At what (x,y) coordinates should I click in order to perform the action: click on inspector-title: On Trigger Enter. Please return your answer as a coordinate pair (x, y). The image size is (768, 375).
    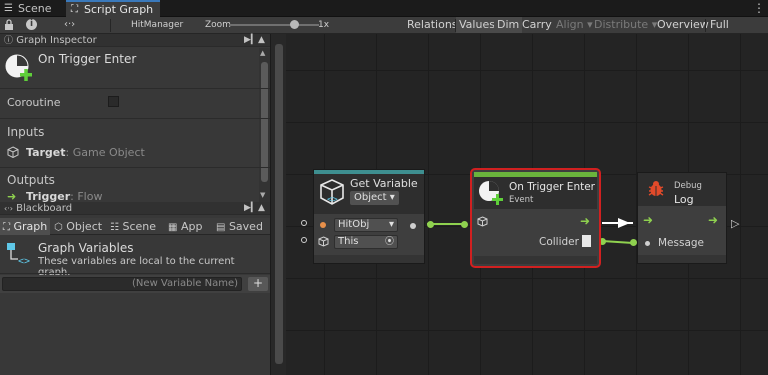
    Looking at the image, I should click on (87, 59).